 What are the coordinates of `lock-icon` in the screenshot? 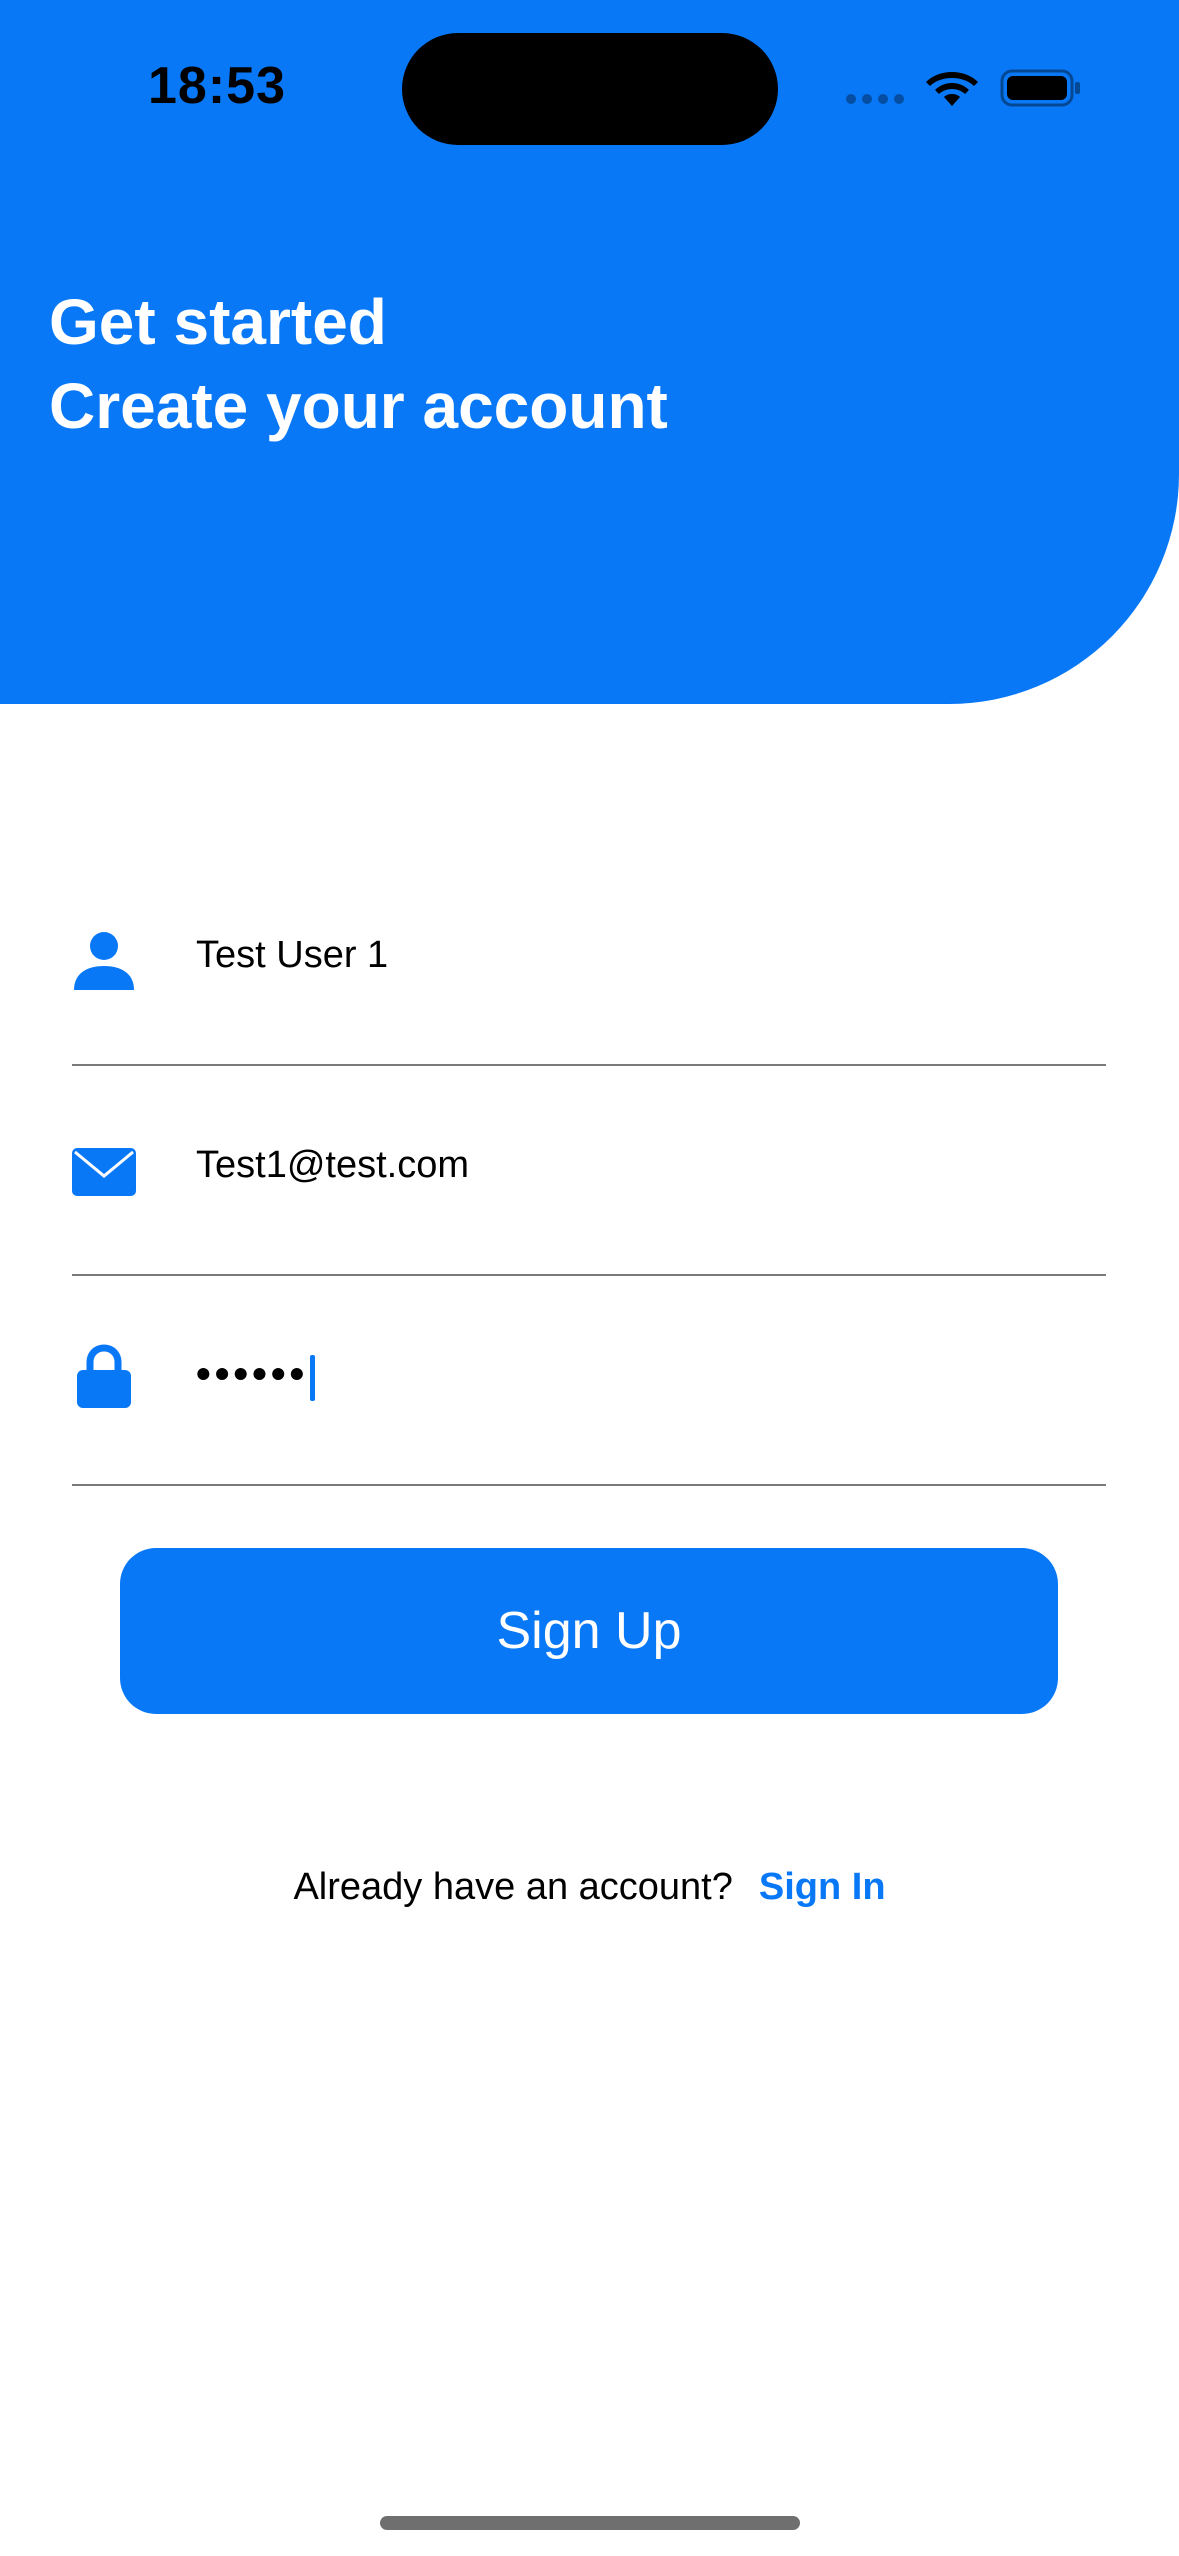 It's located at (104, 1376).